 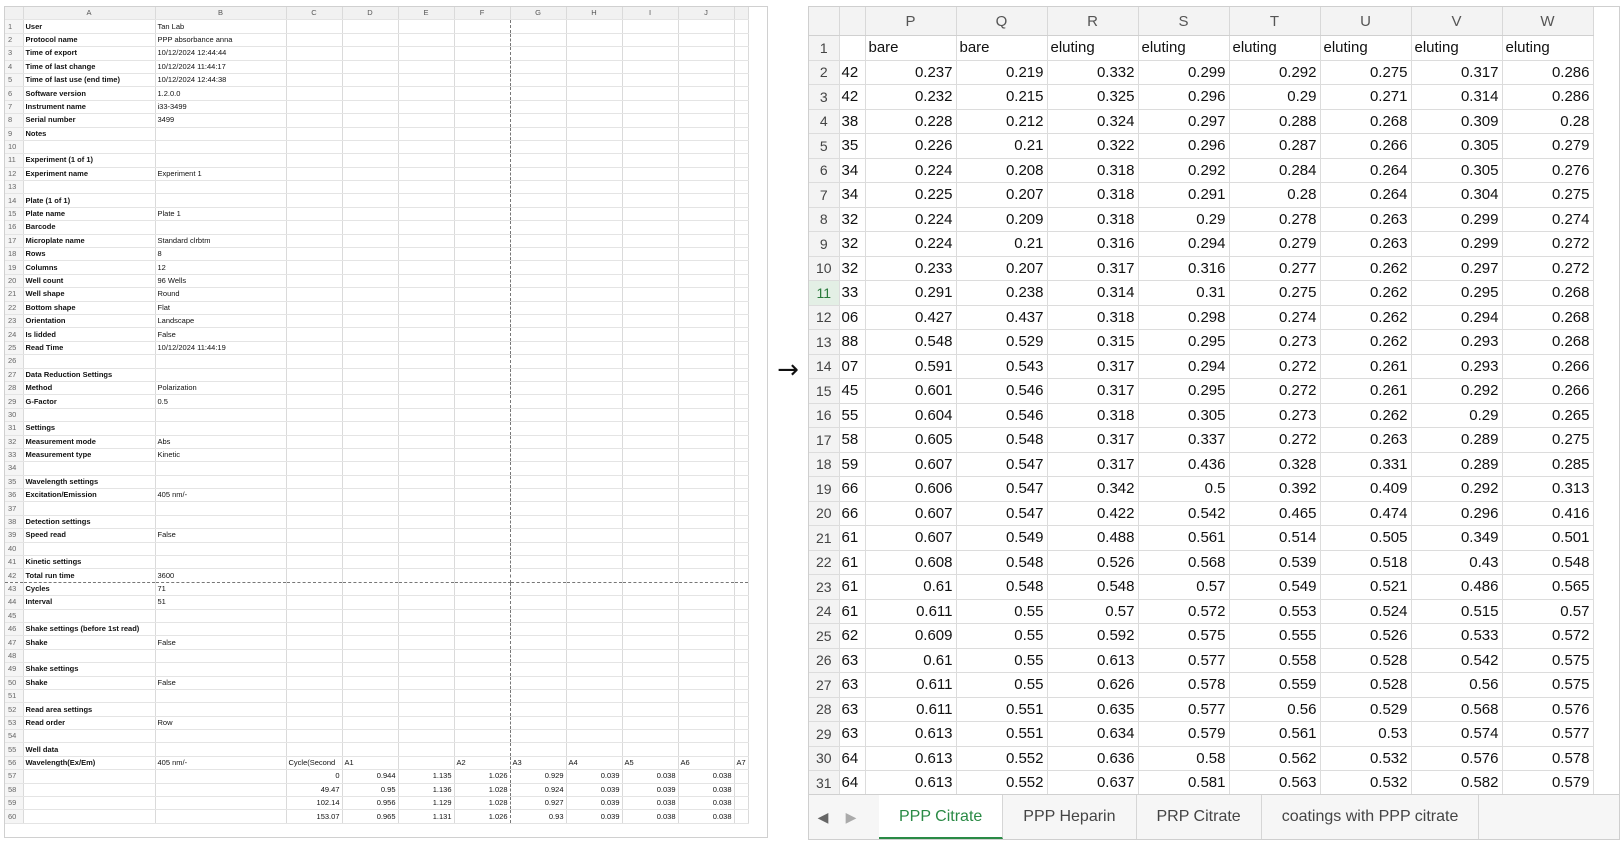 I want to click on cell: 0.944, so click(x=370, y=776).